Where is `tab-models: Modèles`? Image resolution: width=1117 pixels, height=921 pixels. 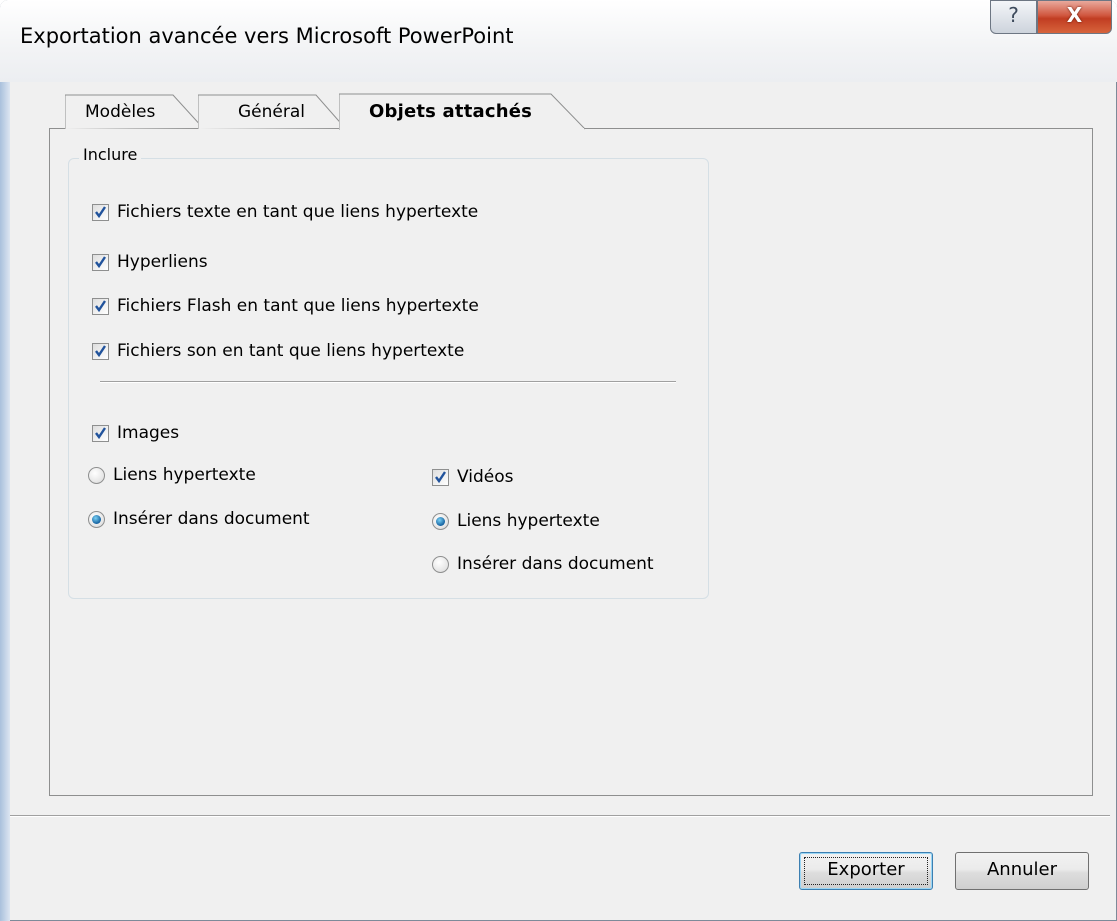 tab-models: Modèles is located at coordinates (135, 111).